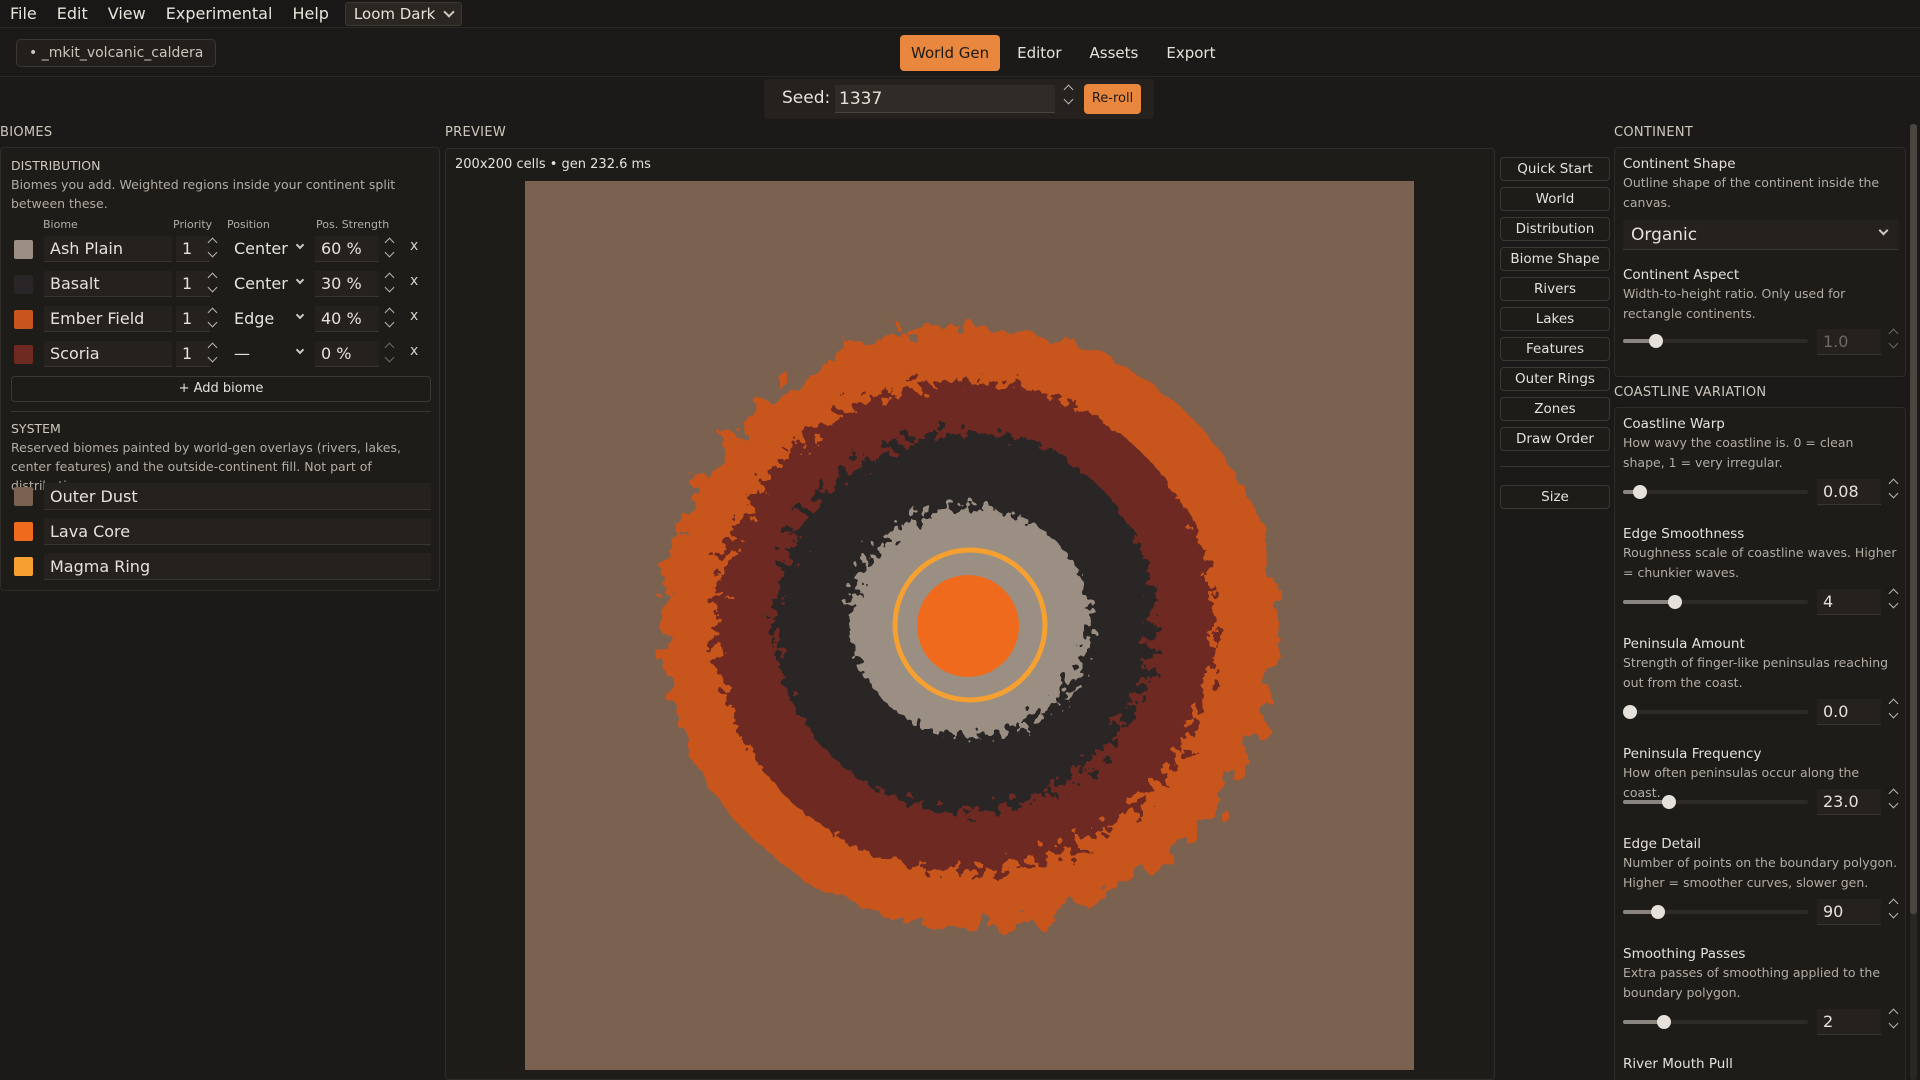 The height and width of the screenshot is (1080, 1920). Describe the element at coordinates (1555, 379) in the screenshot. I see `nav-outer-rings: Outer Rings` at that location.